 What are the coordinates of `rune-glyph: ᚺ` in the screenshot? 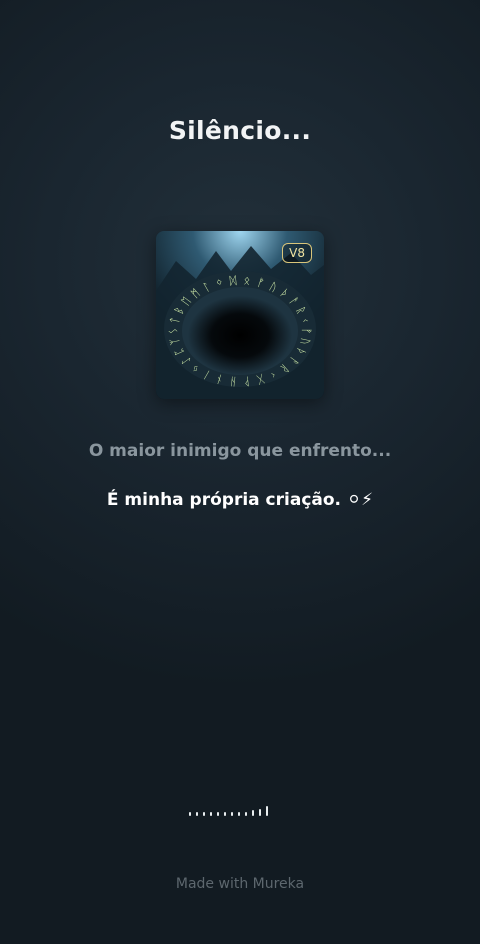 It's located at (233, 381).